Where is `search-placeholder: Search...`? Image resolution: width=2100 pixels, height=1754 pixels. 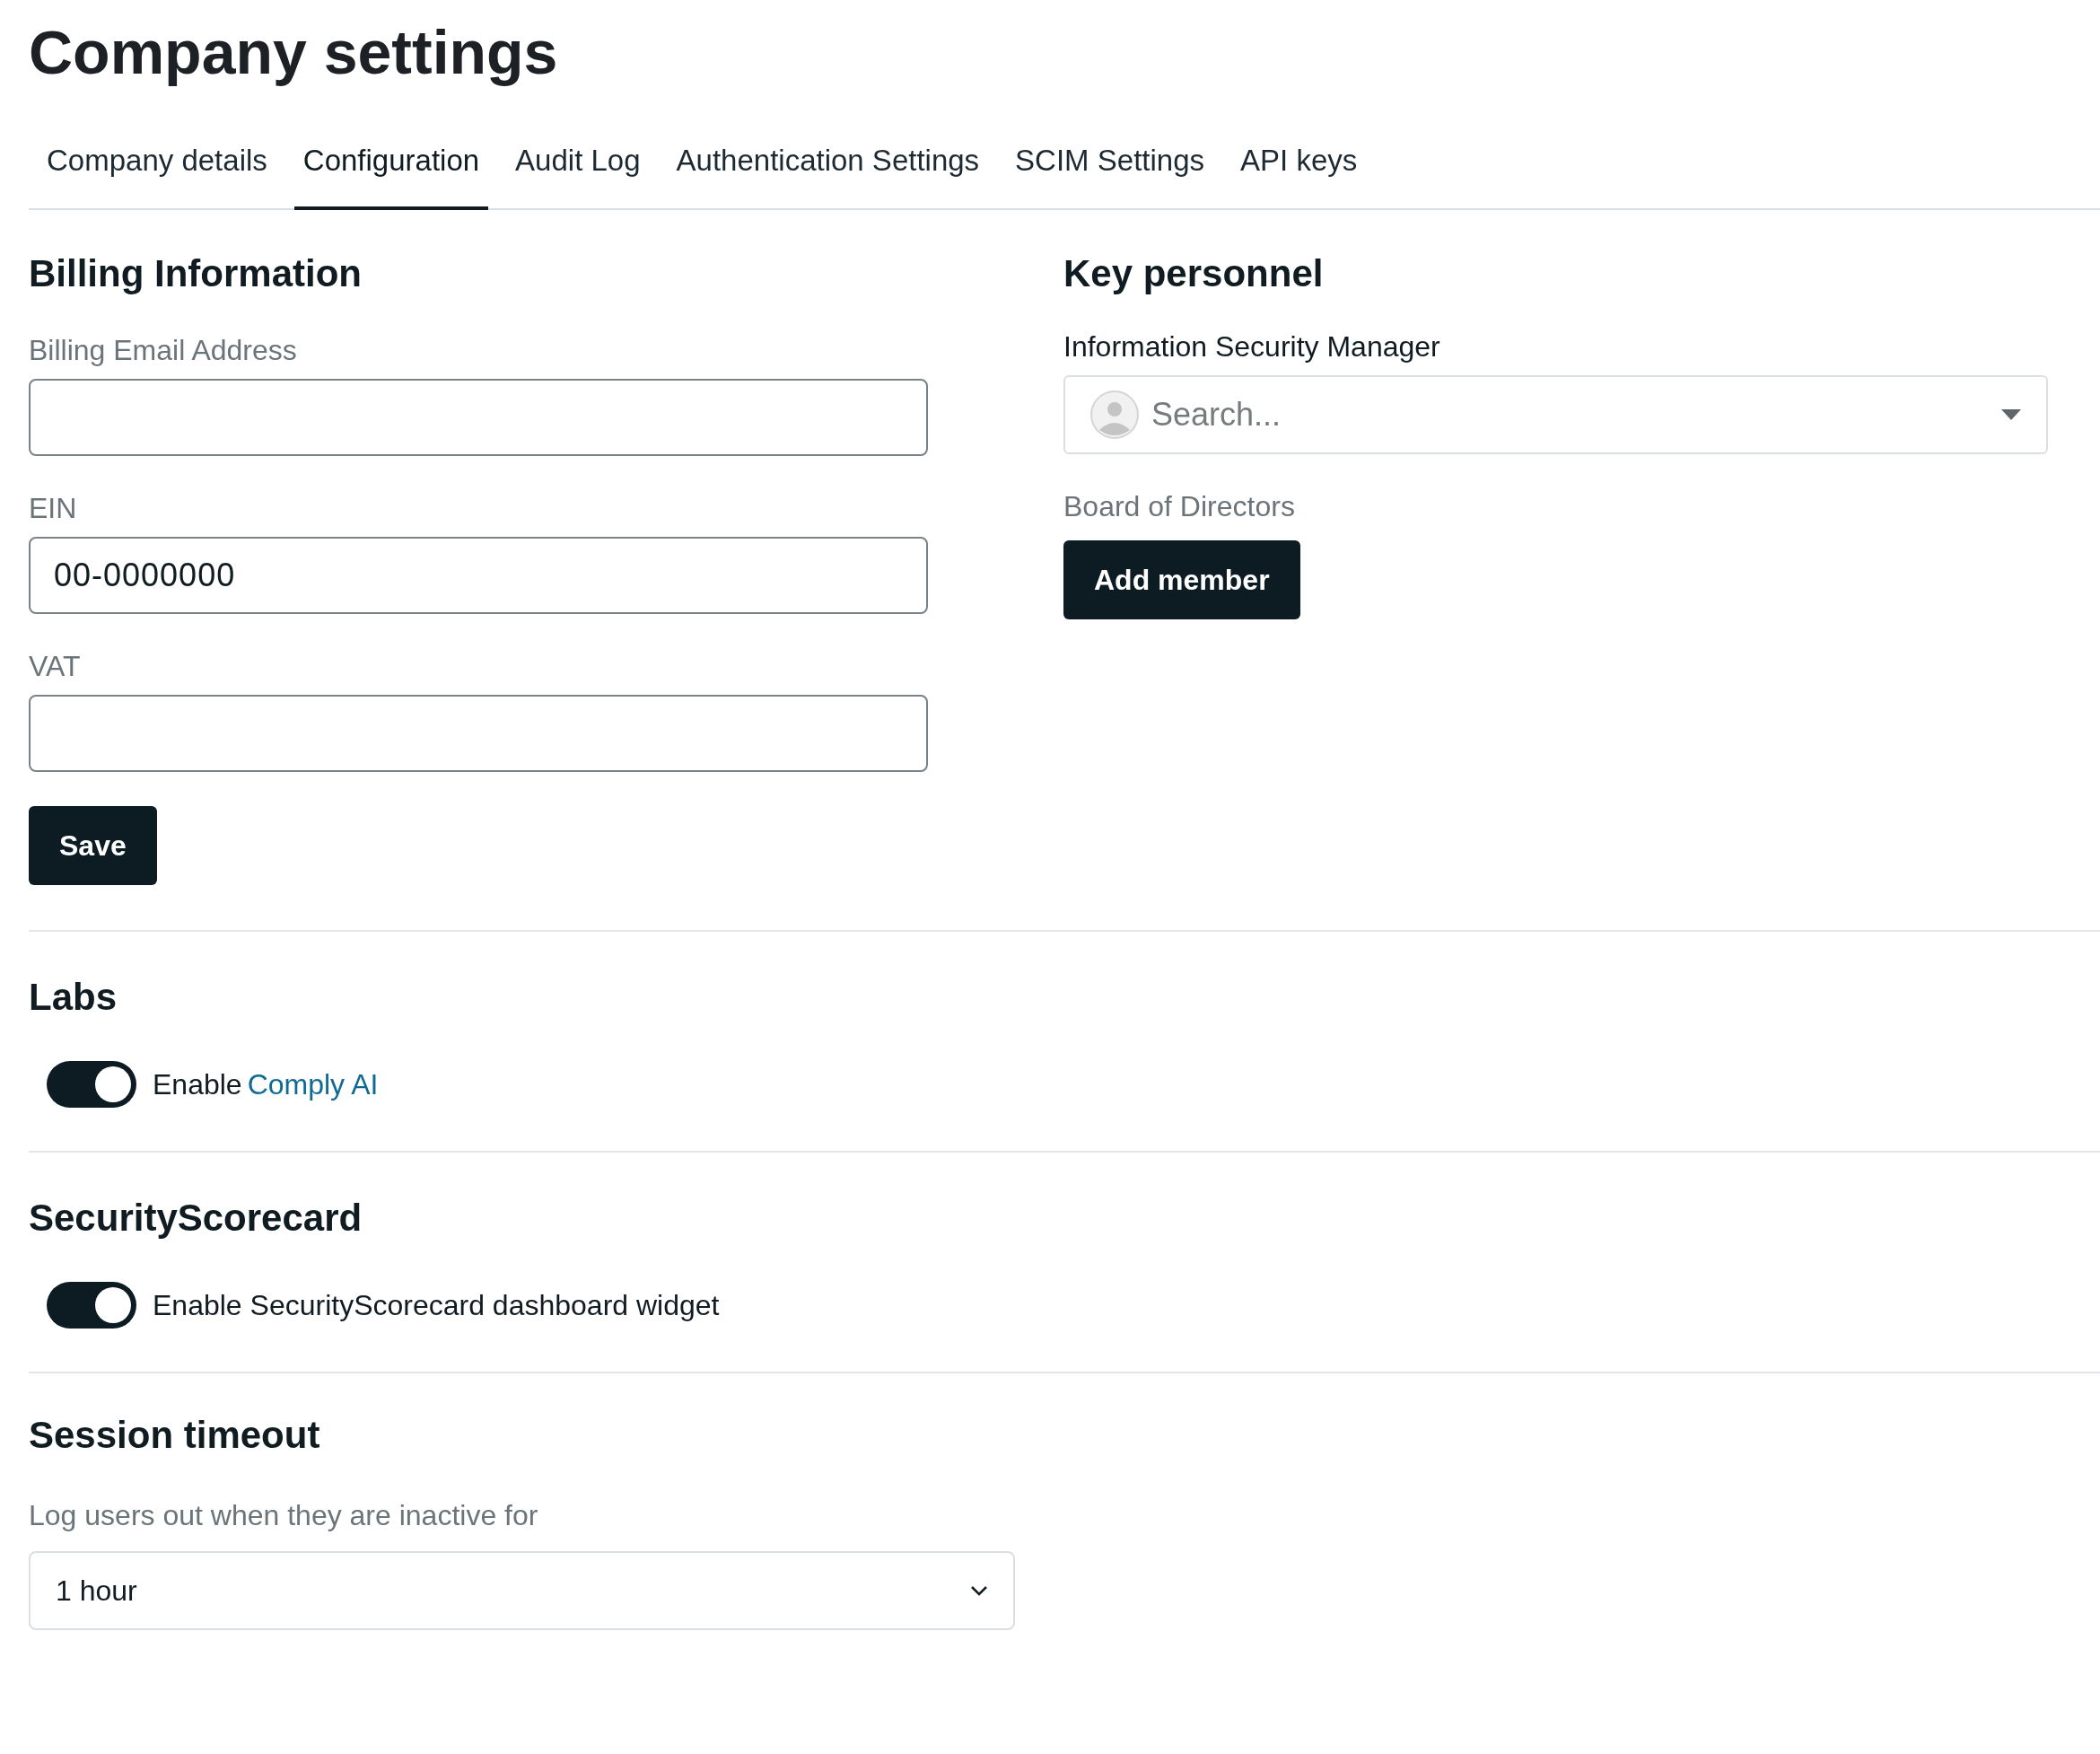 search-placeholder: Search... is located at coordinates (1216, 414).